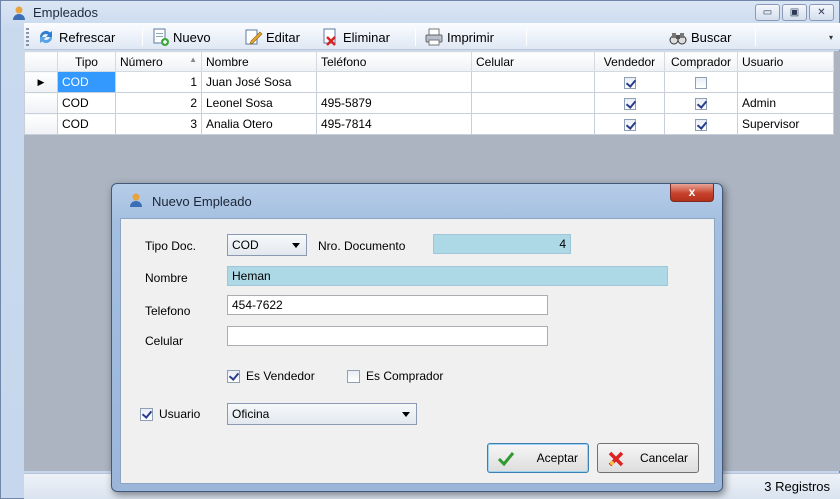  I want to click on cell-usuario: Supervisor, so click(785, 124).